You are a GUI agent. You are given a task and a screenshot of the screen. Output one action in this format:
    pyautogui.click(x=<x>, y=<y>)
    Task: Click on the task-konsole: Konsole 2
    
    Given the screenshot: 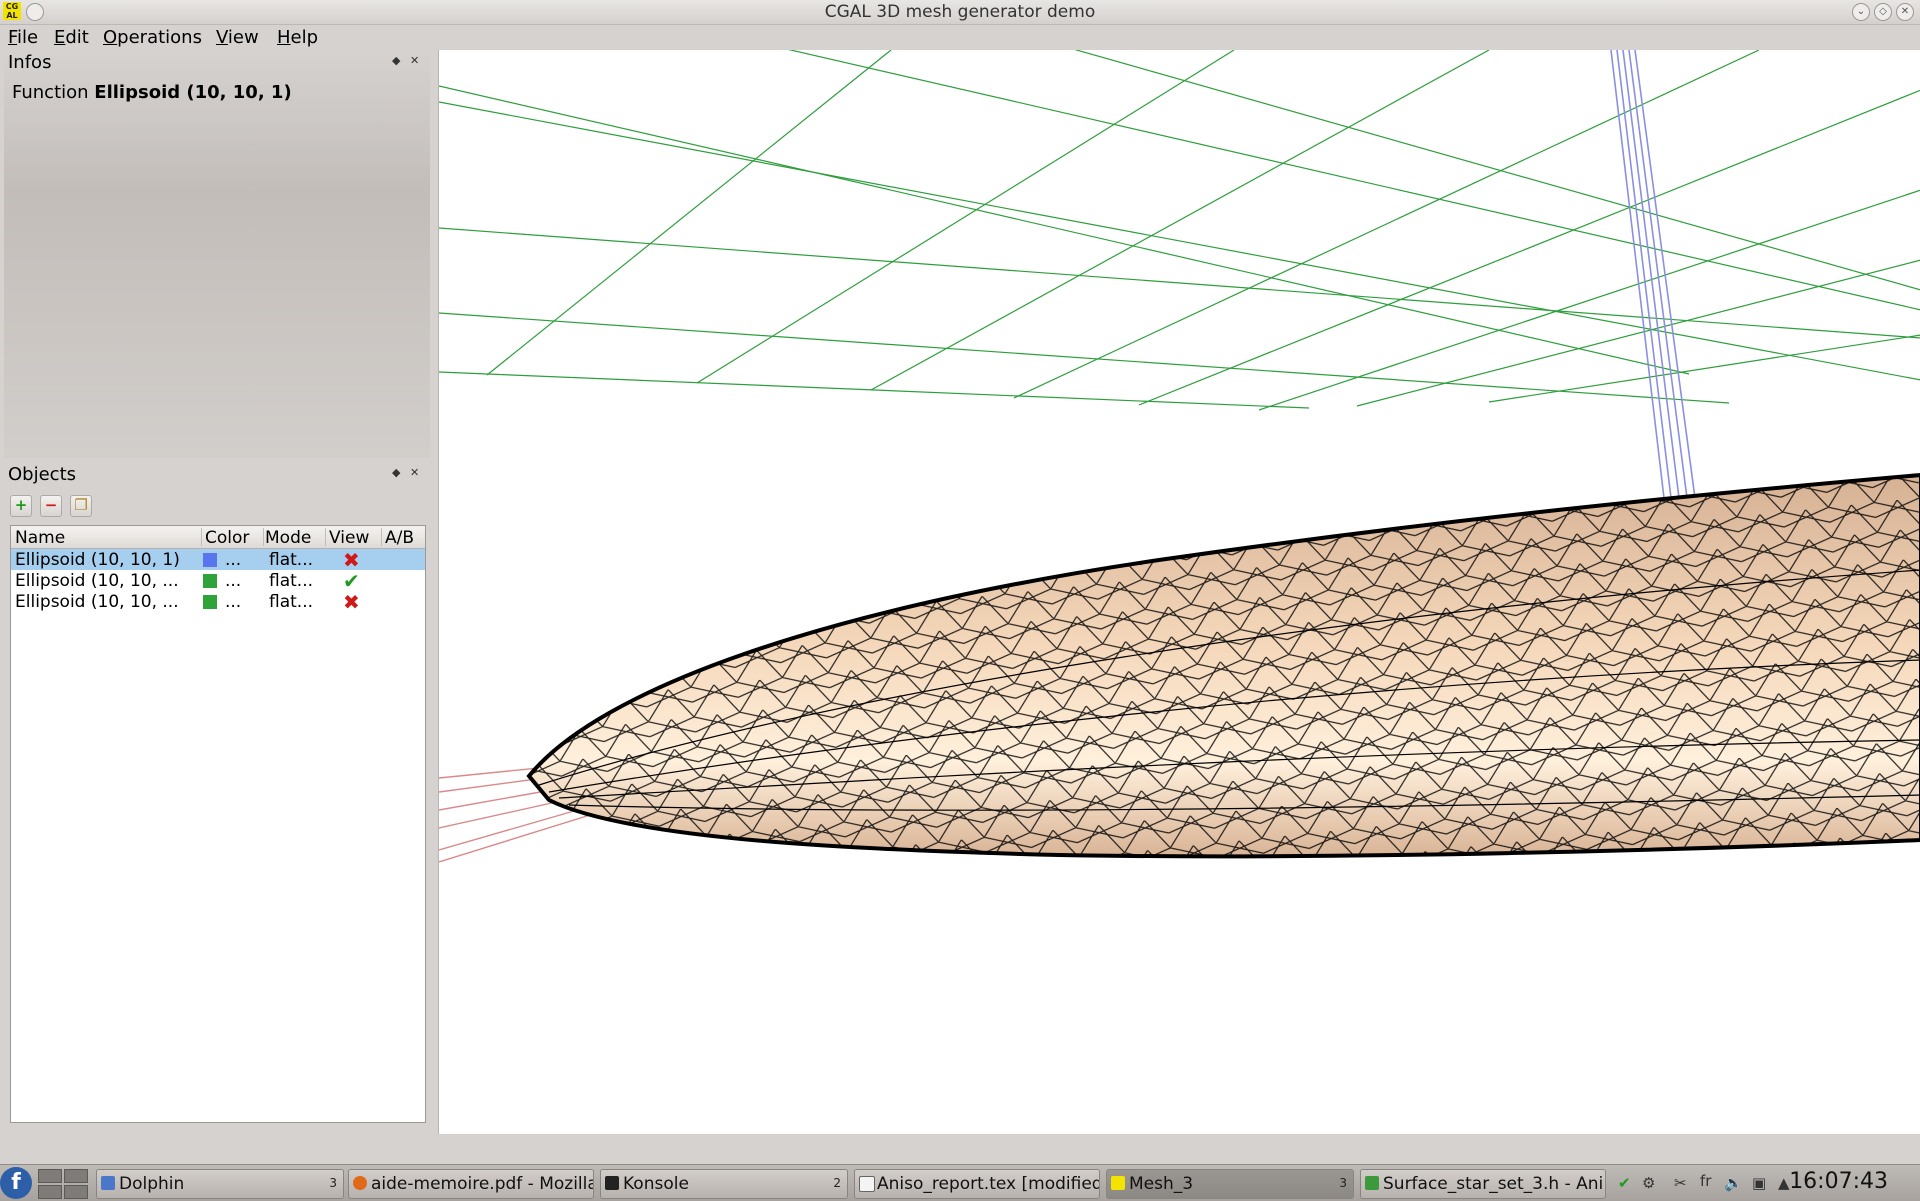 What is the action you would take?
    pyautogui.click(x=724, y=1184)
    